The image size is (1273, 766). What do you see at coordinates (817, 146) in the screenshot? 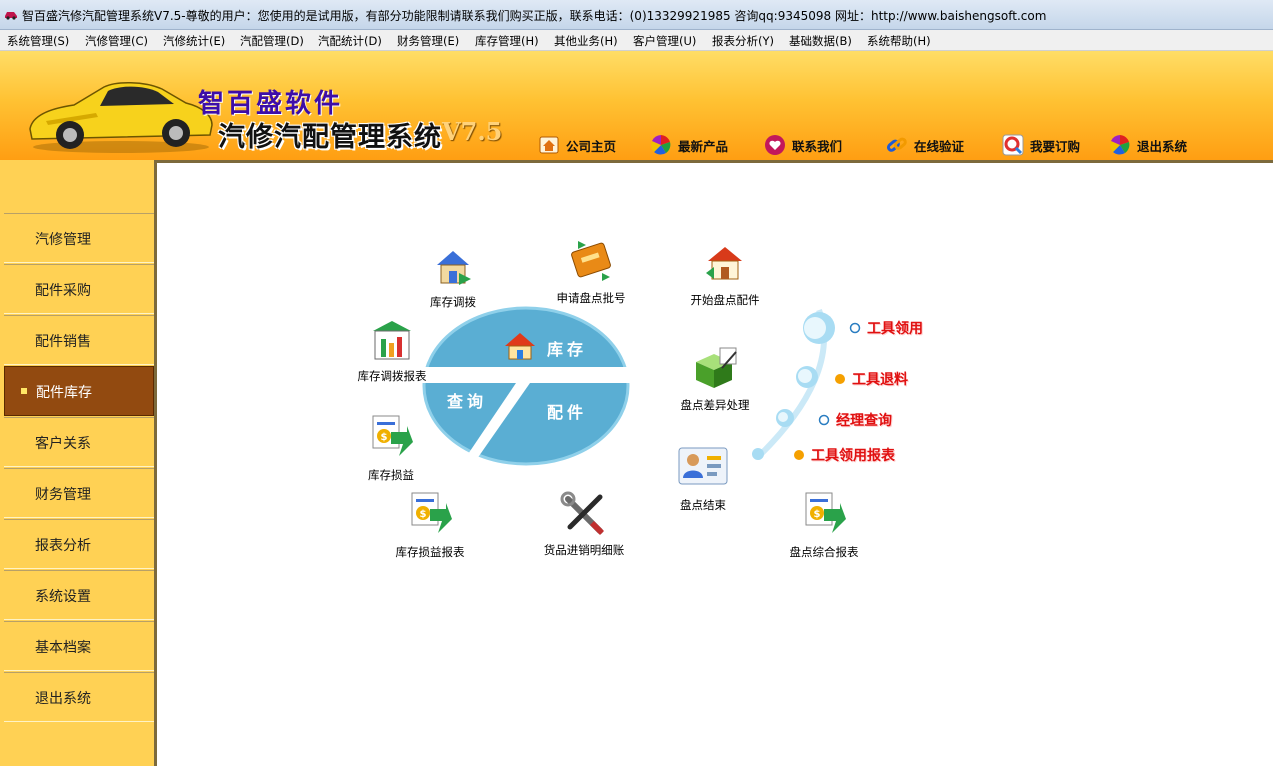
I see `nav-label: 联系我们` at bounding box center [817, 146].